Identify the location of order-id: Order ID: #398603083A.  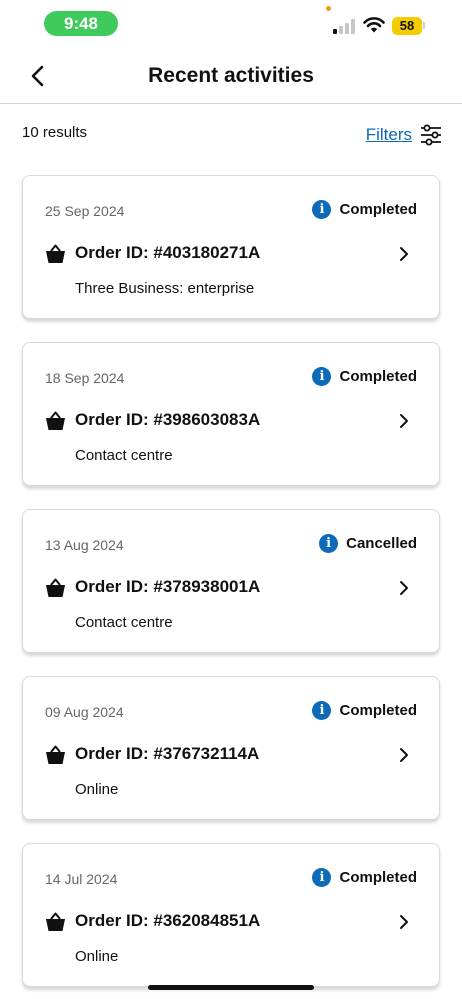
(168, 419).